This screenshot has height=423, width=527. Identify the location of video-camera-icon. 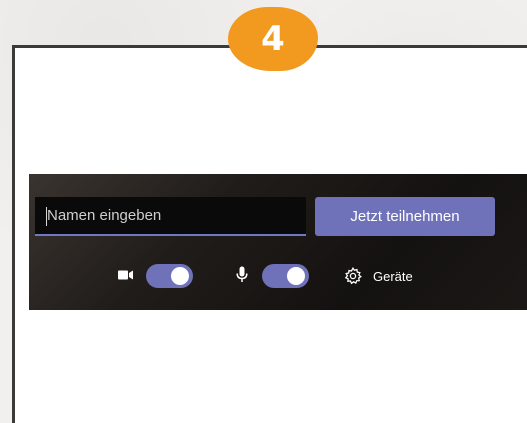
(126, 277).